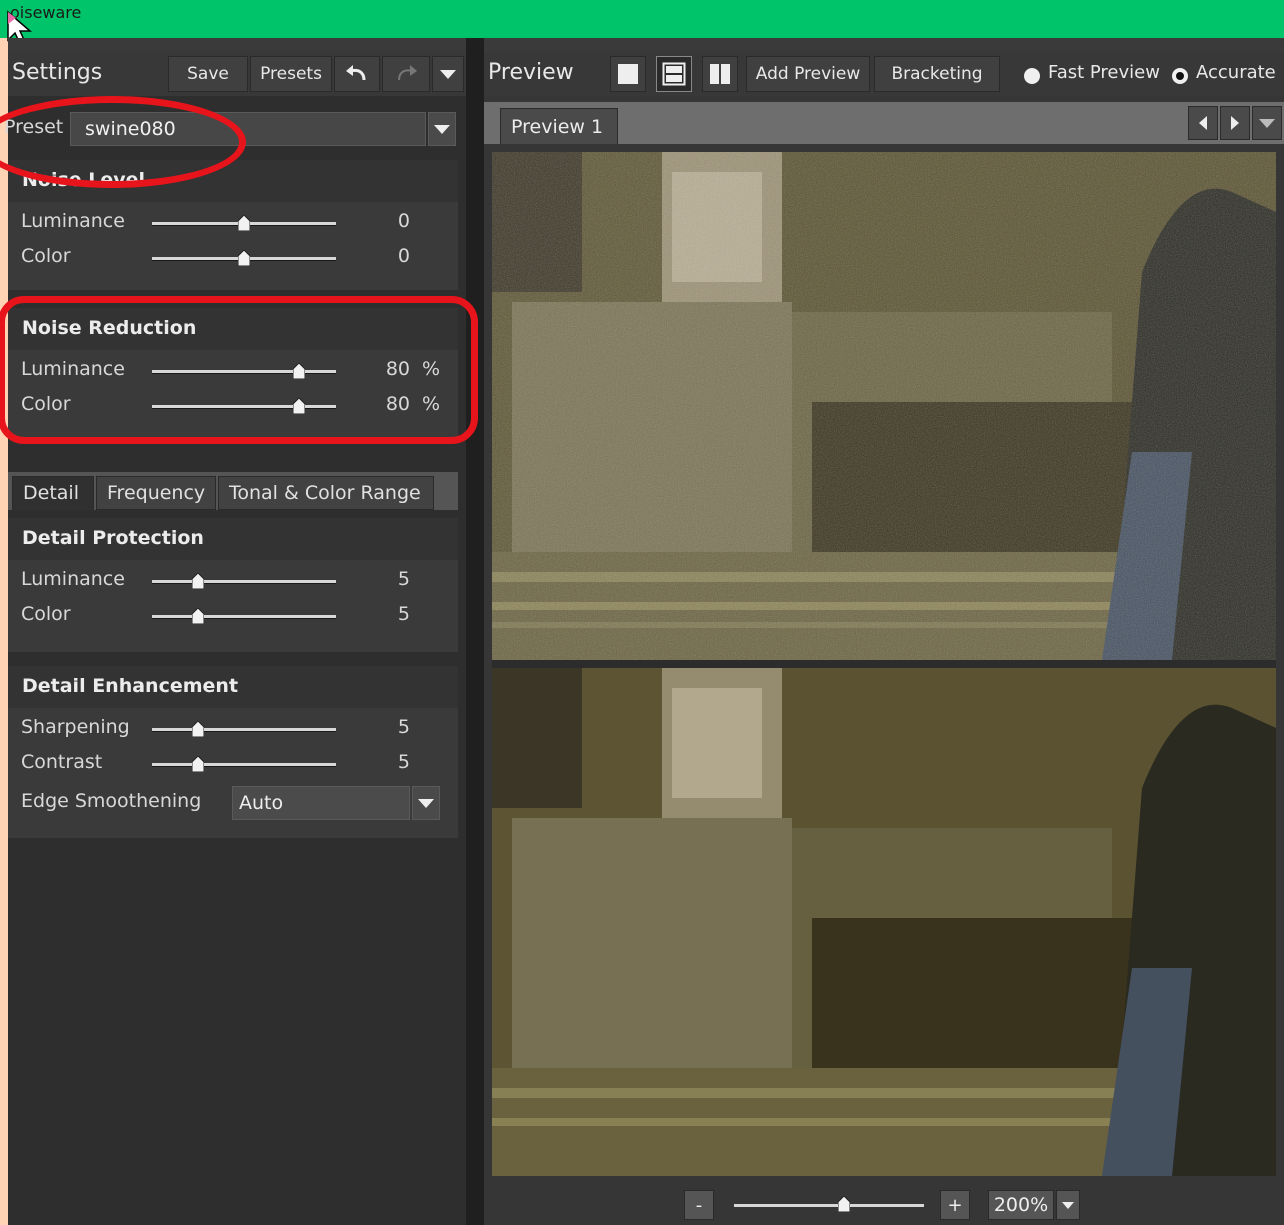 The height and width of the screenshot is (1225, 1284). I want to click on title-bar: oiseware, so click(642, 19).